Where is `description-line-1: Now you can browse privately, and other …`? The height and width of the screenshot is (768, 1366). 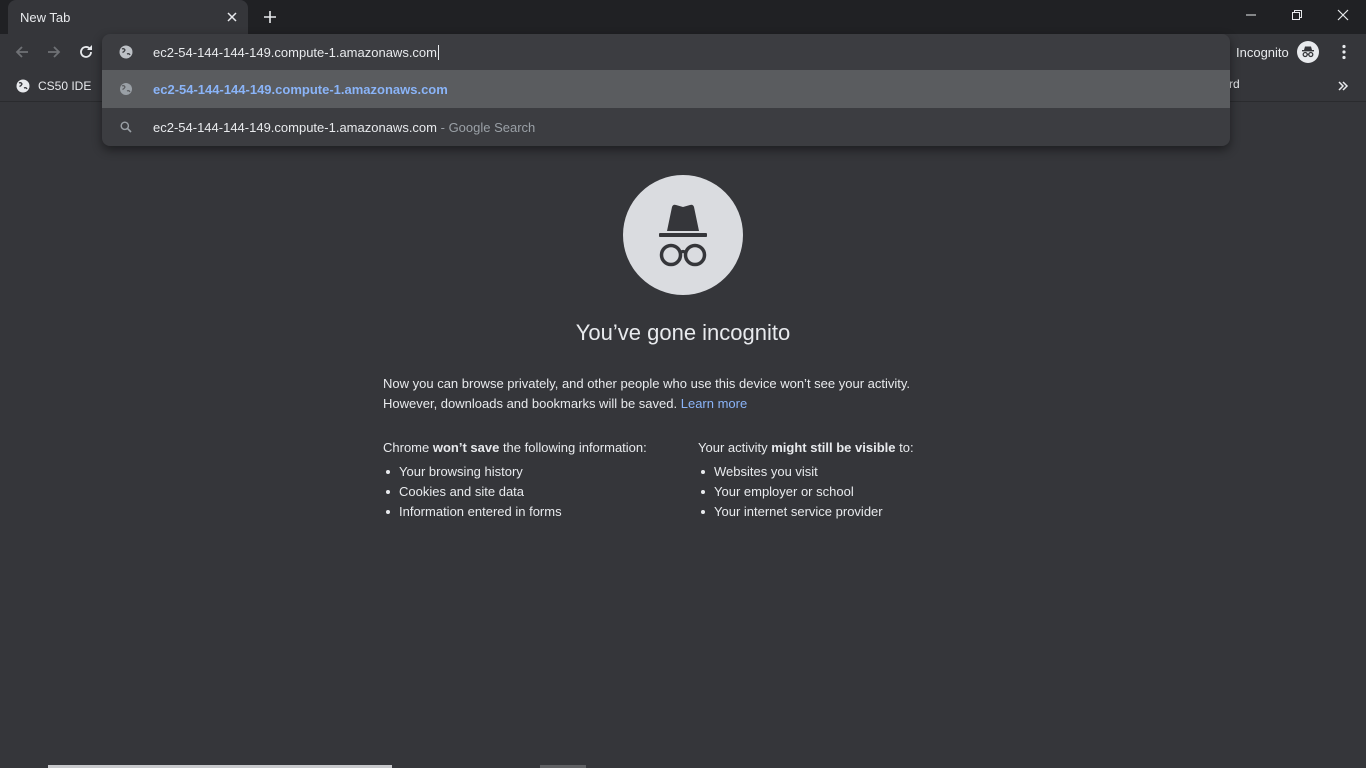 description-line-1: Now you can browse privately, and other … is located at coordinates (647, 383).